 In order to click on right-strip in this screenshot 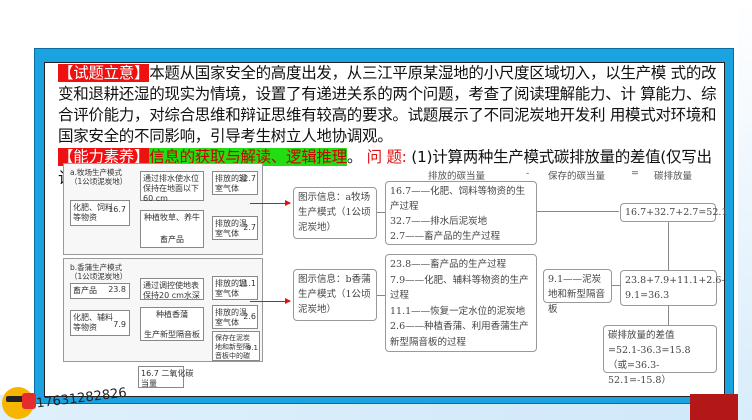, I will do `click(745, 210)`.